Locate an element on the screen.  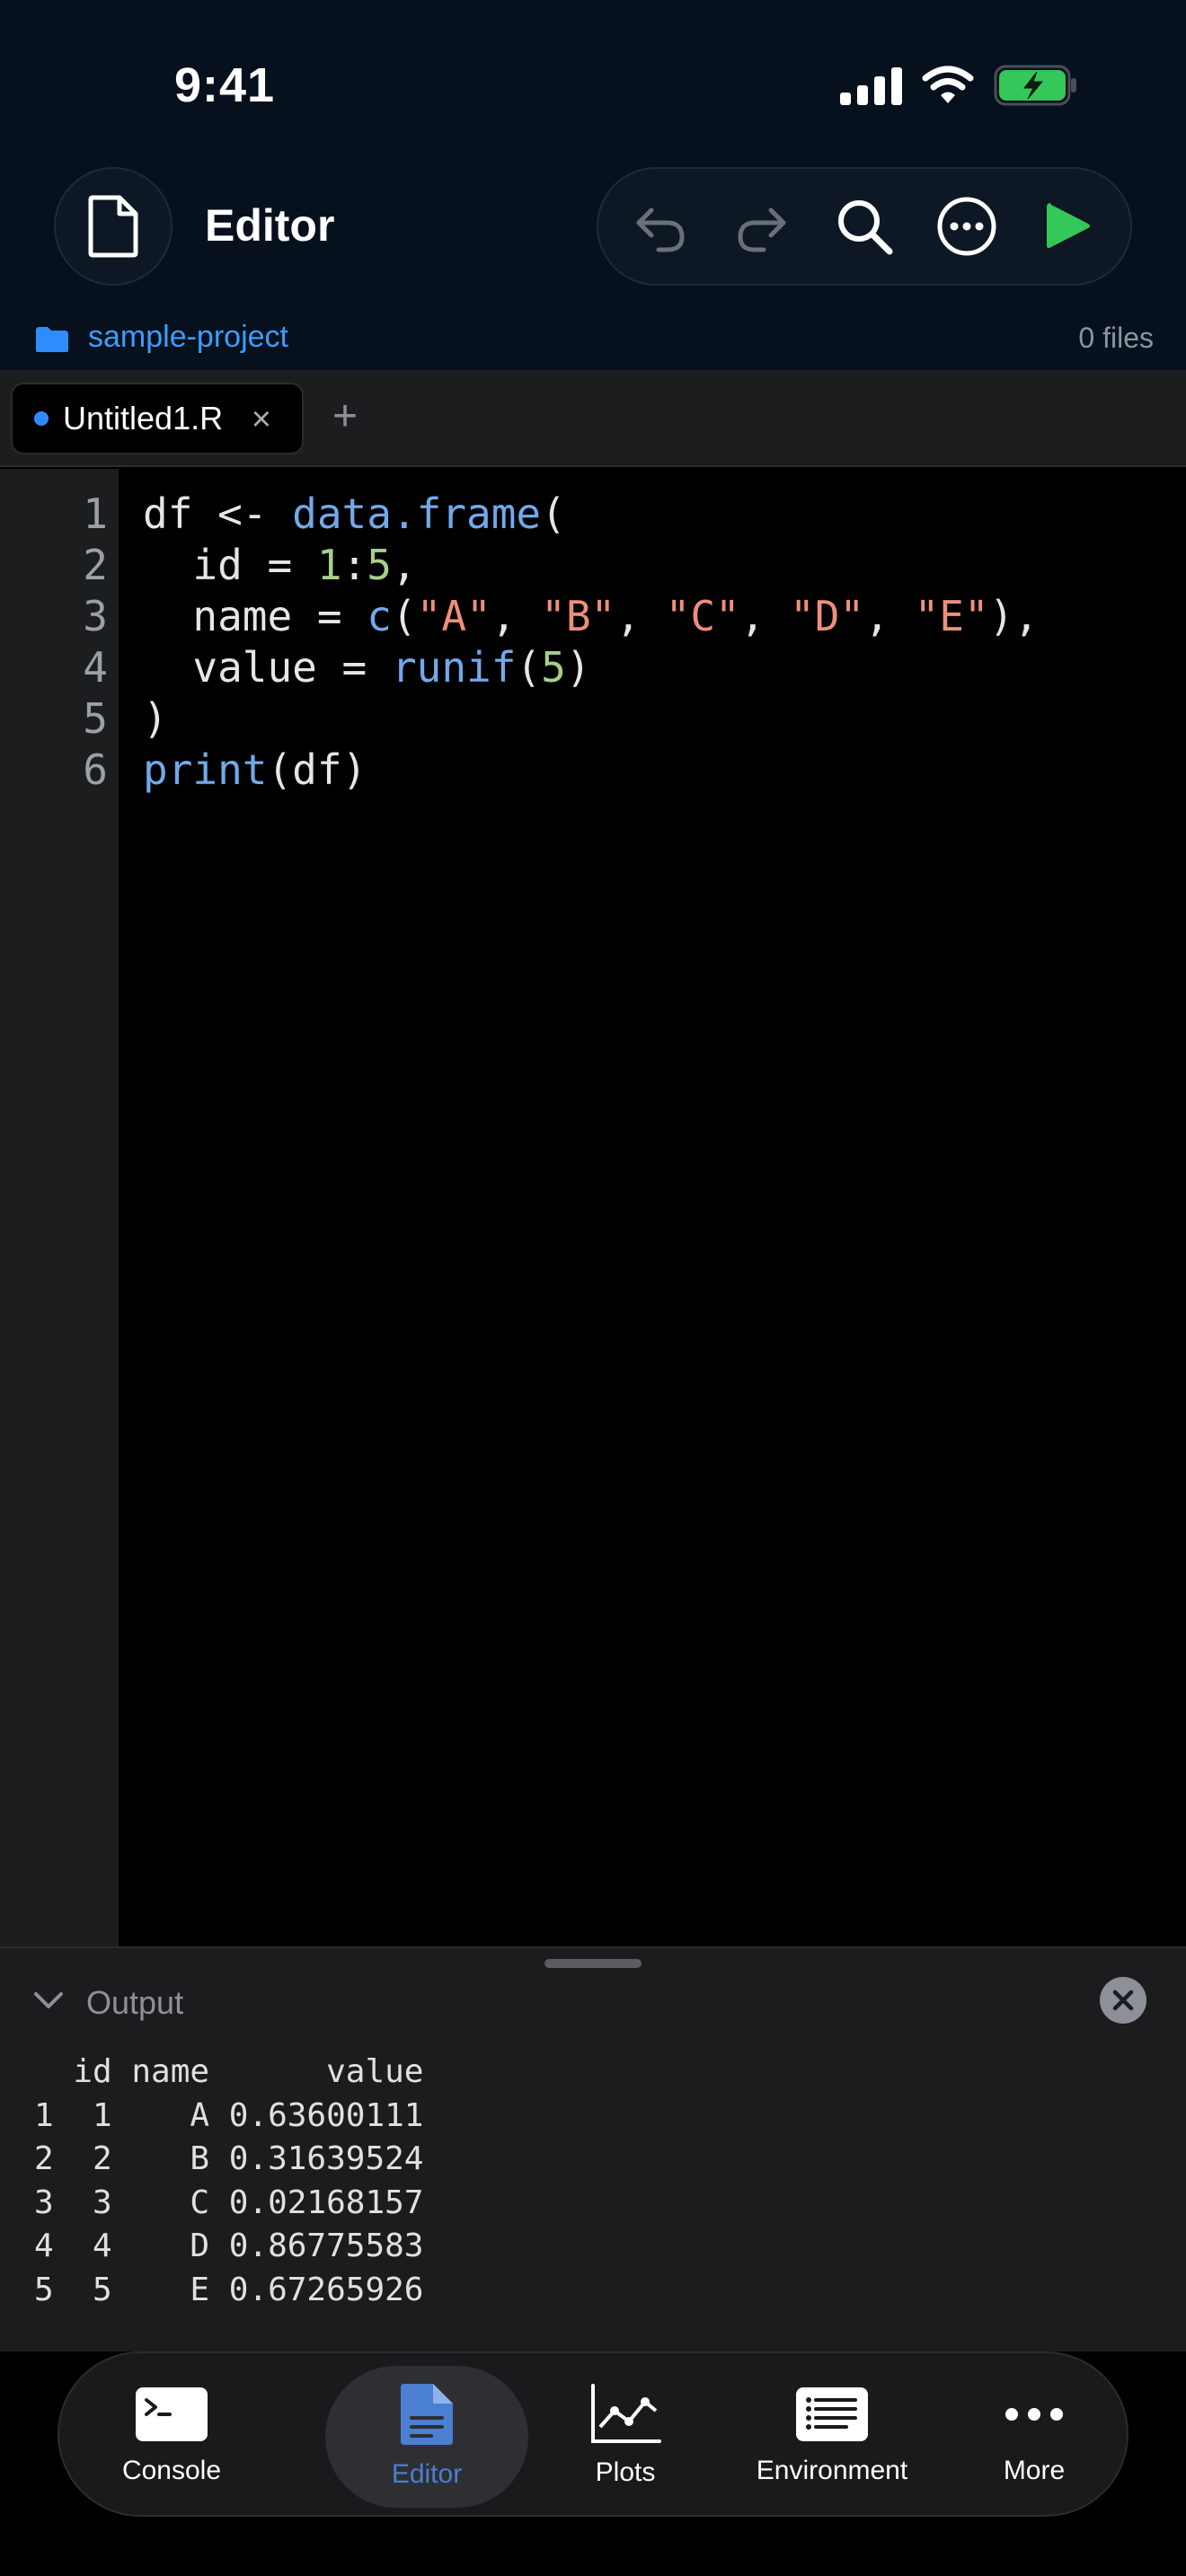
code-token: "A" is located at coordinates (453, 616).